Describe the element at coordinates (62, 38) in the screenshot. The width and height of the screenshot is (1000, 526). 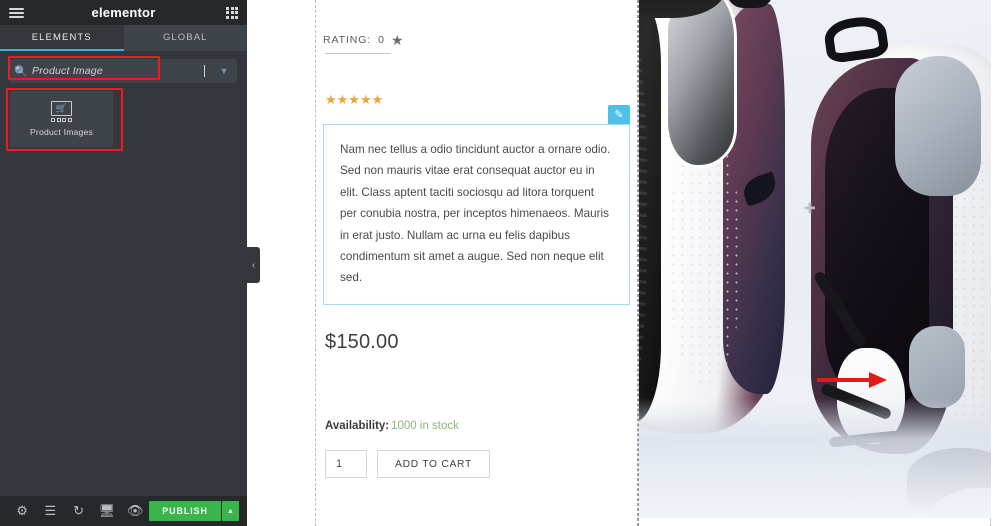
I see `tab-elements: ELEMENTS` at that location.